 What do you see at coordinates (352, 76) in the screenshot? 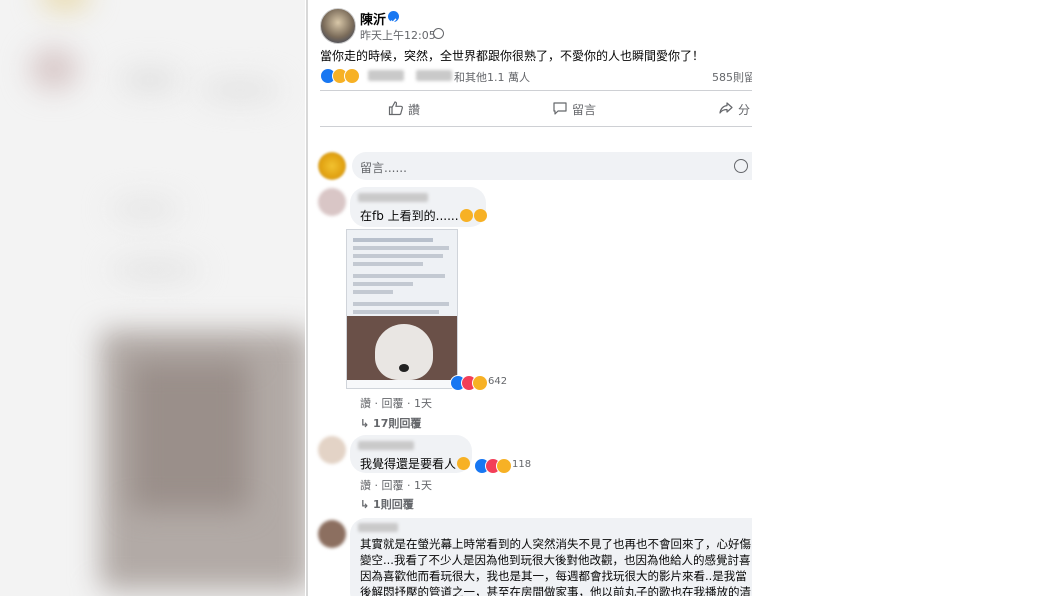
I see `sad-reaction-icon` at bounding box center [352, 76].